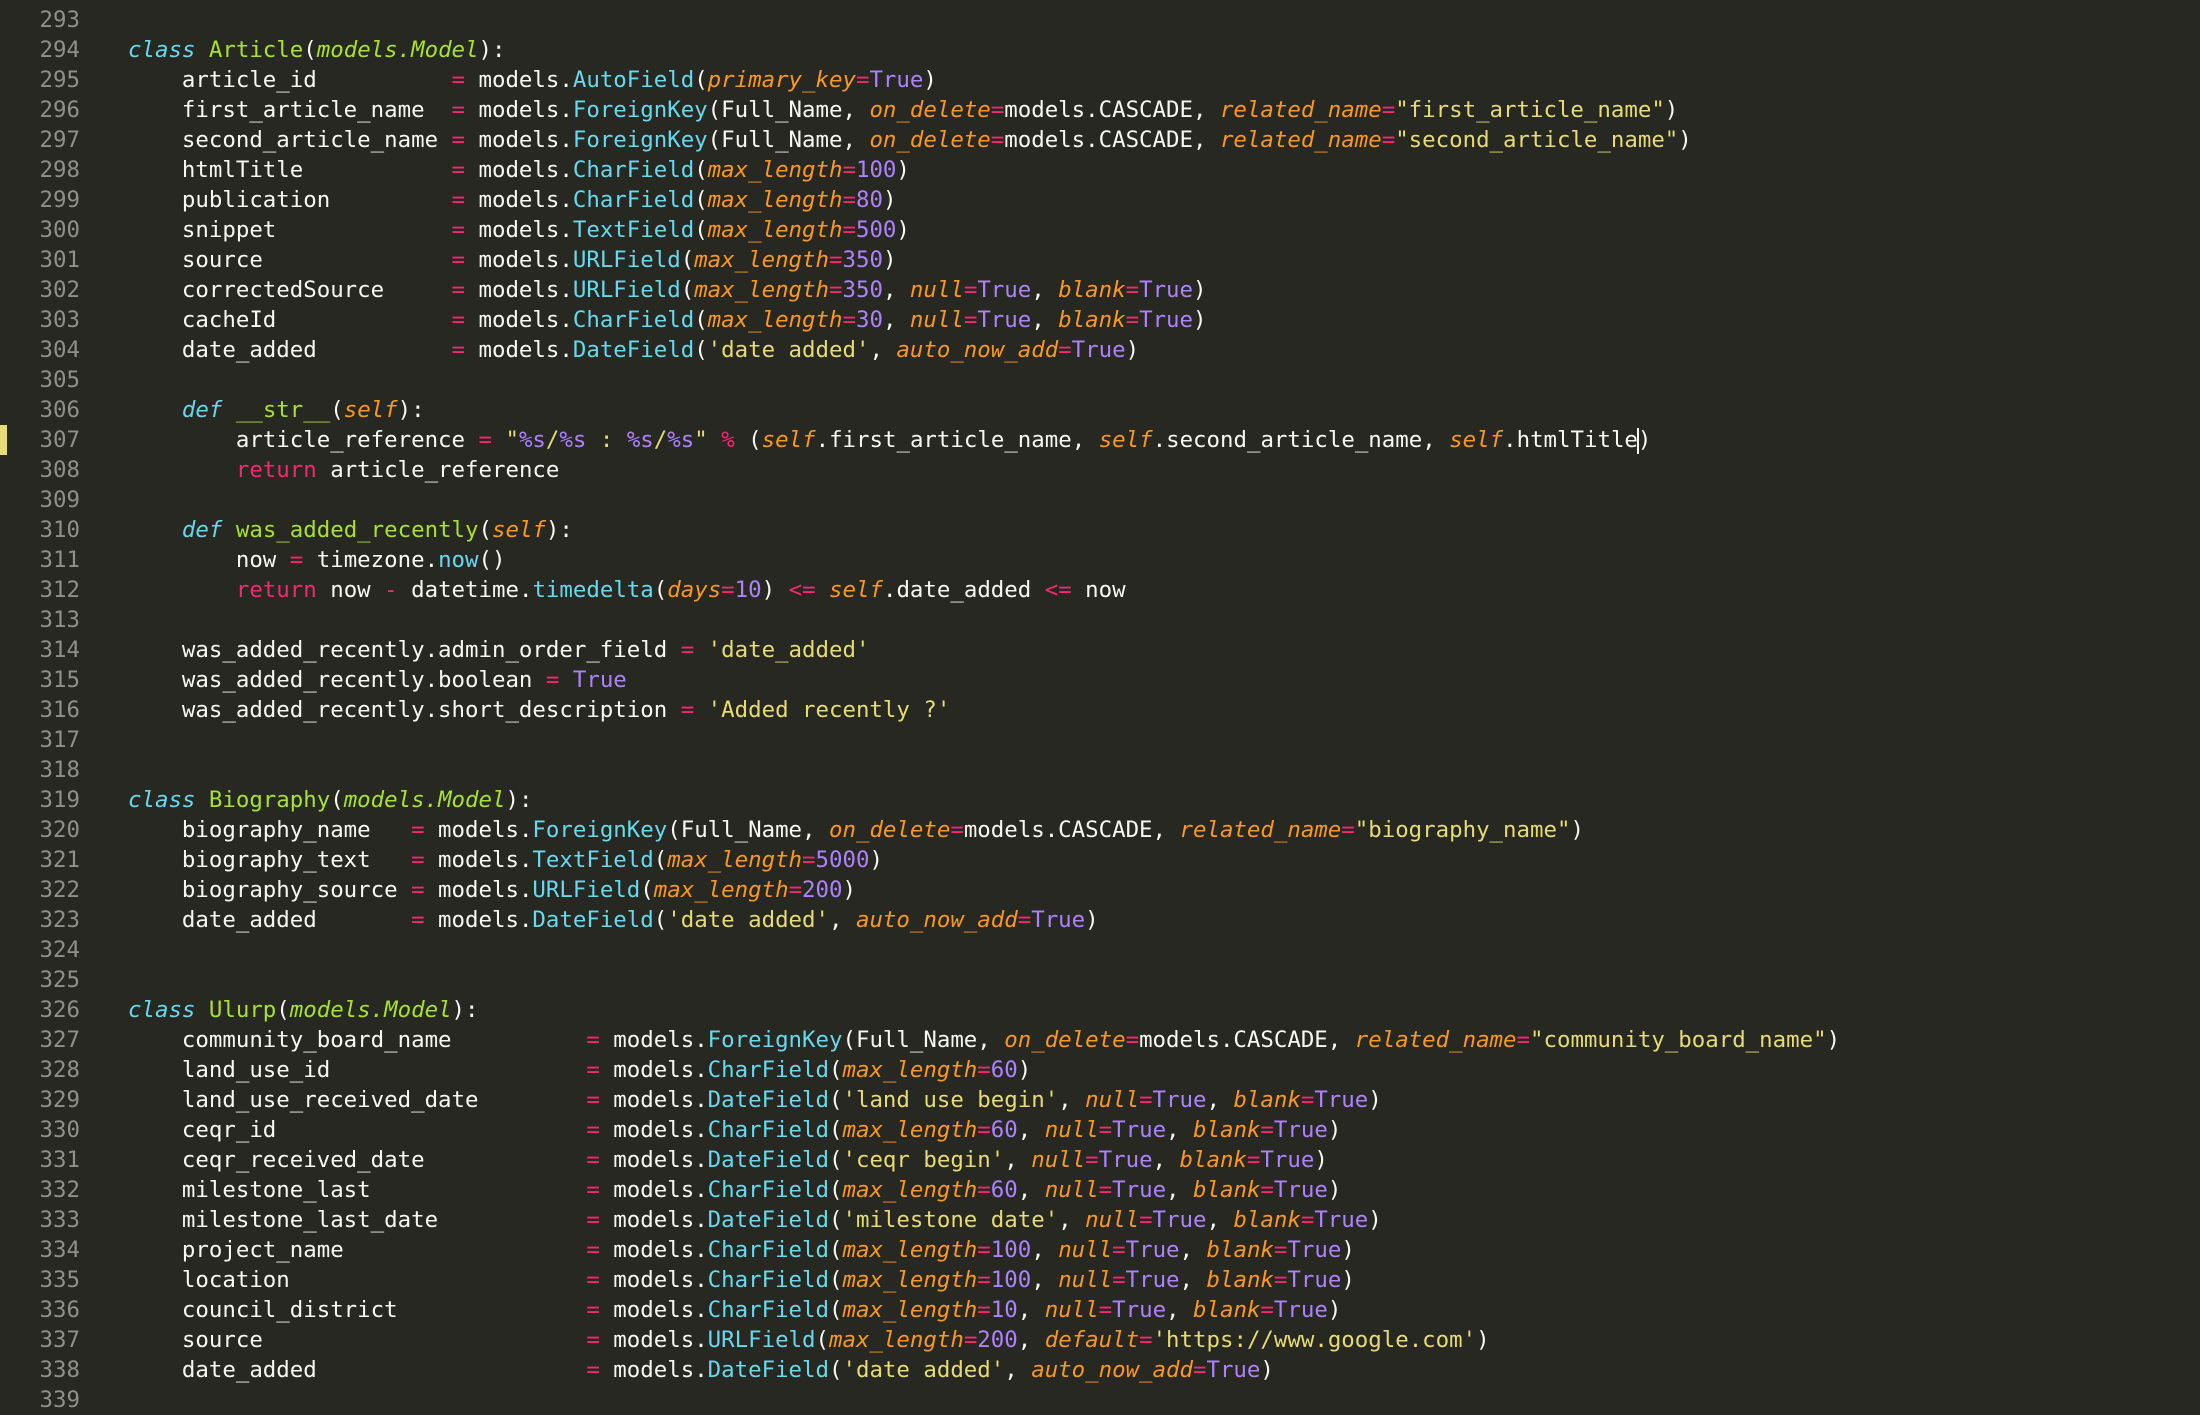  I want to click on code-text: class Ulurp(models.Model):, so click(303, 1010).